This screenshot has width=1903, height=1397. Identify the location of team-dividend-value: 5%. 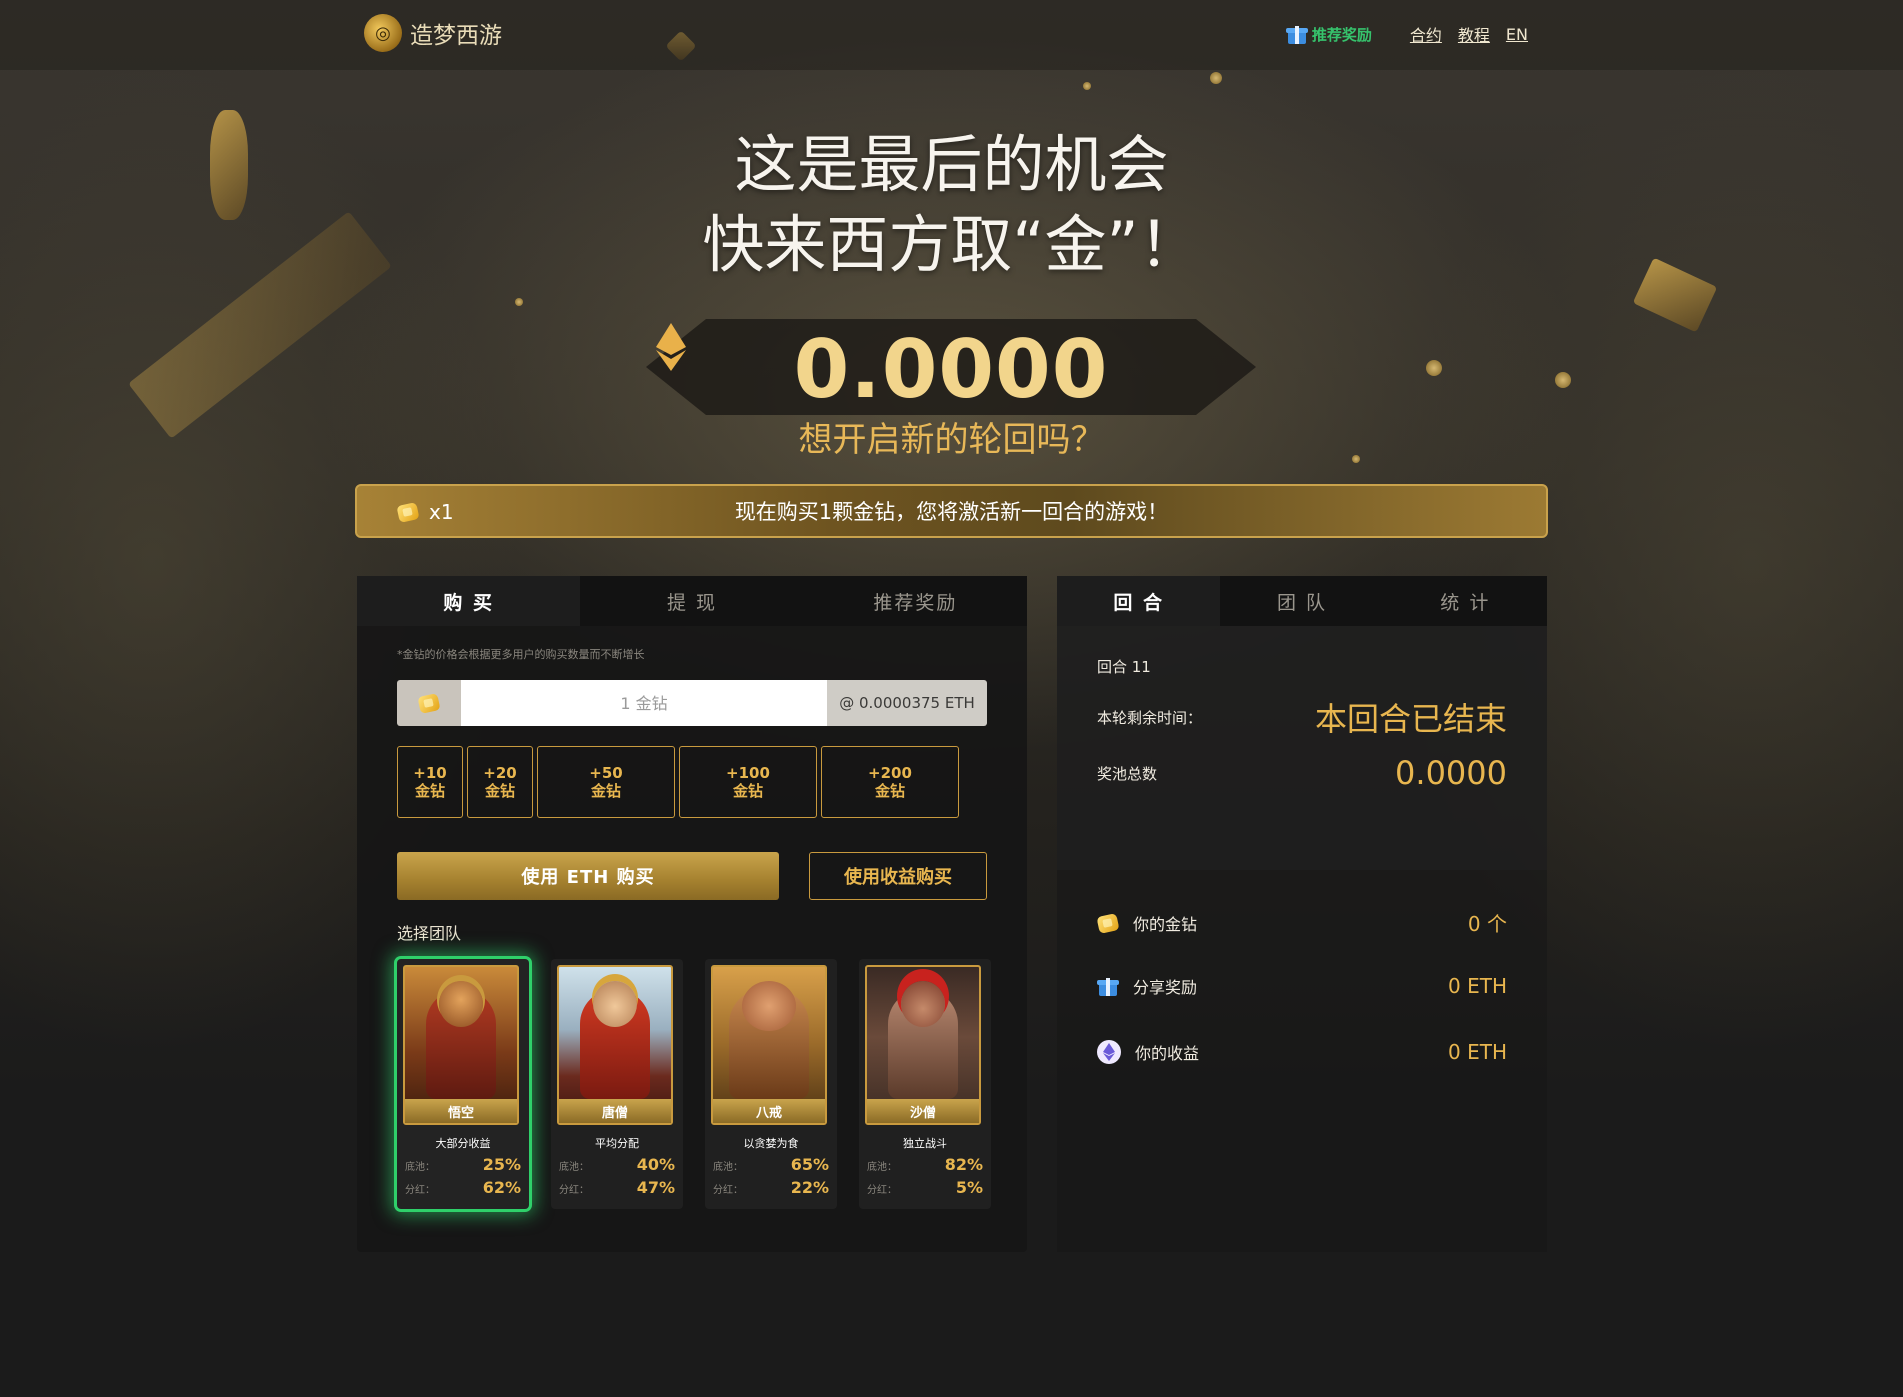
(969, 1187).